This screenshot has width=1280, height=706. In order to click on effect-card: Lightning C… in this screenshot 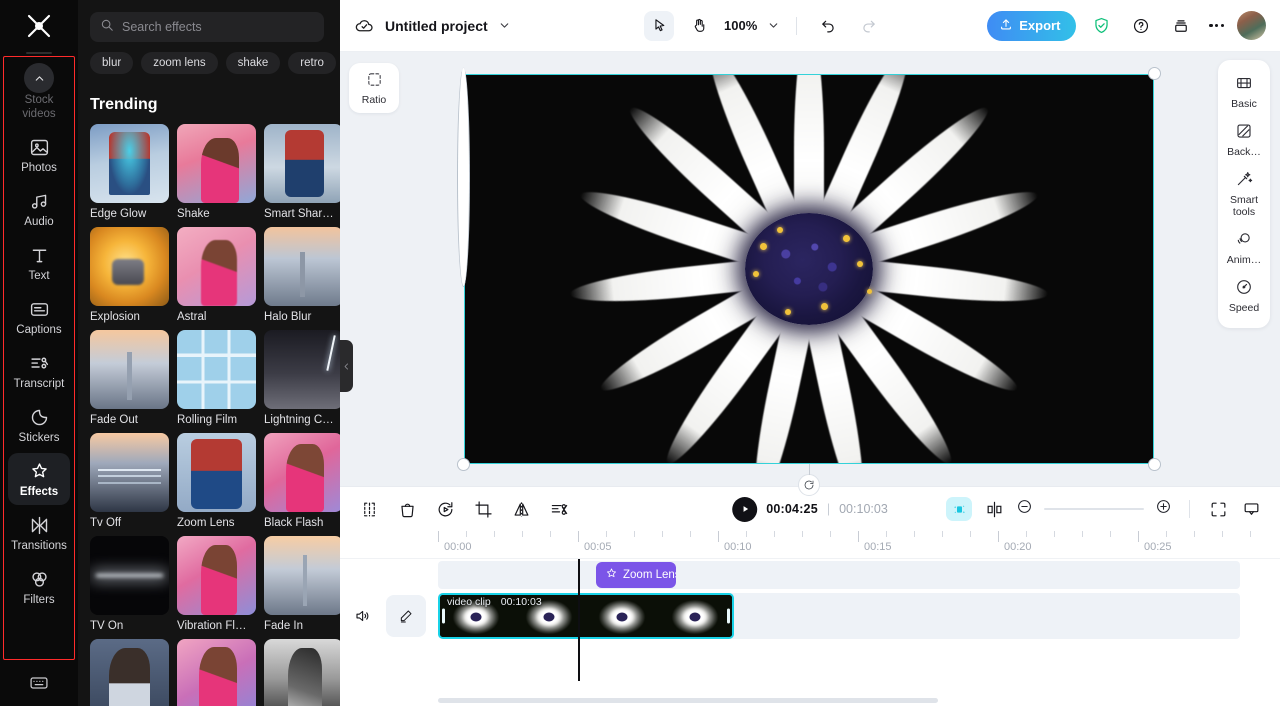, I will do `click(302, 378)`.